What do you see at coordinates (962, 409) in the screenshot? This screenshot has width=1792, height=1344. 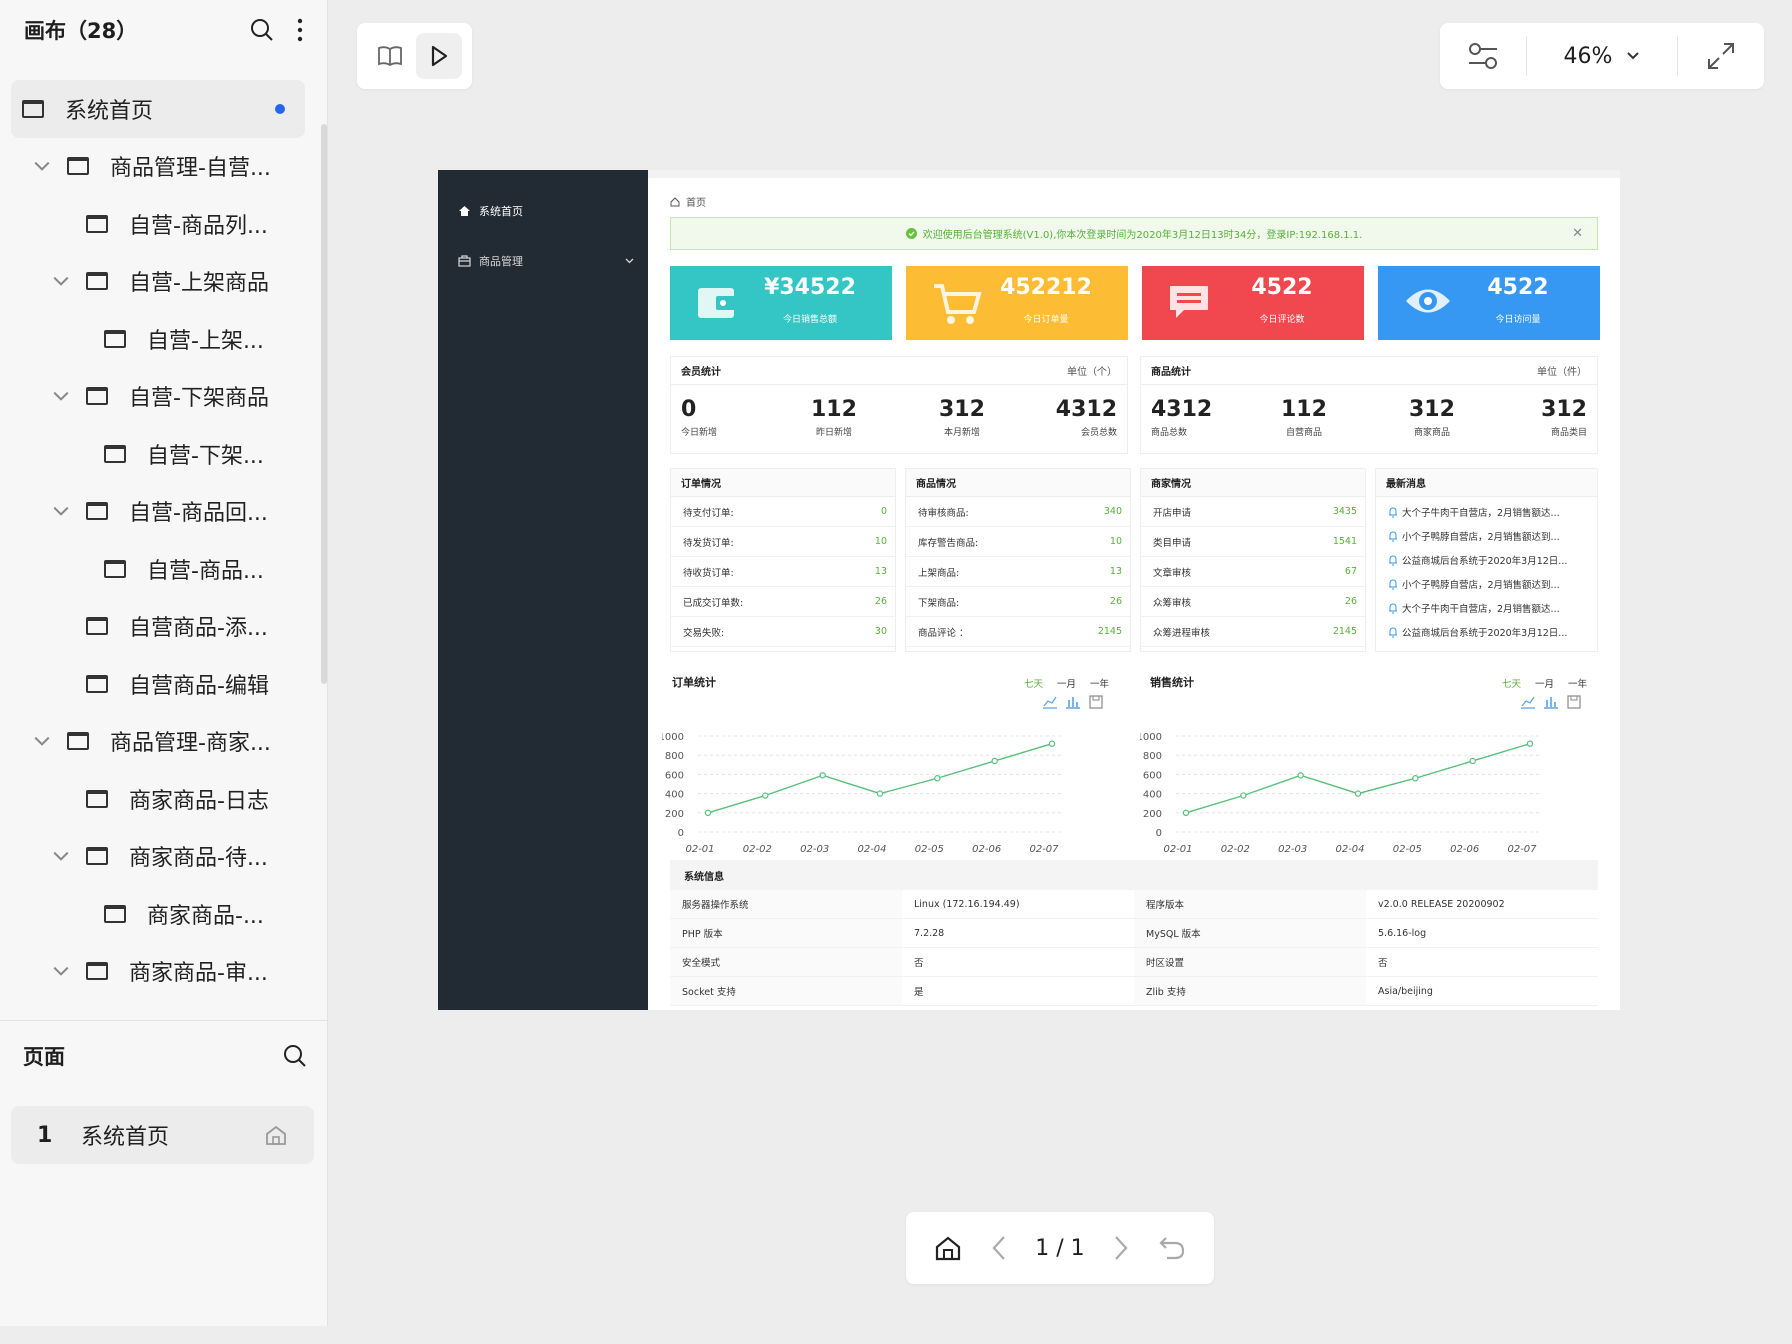 I see `stat-number: 312` at bounding box center [962, 409].